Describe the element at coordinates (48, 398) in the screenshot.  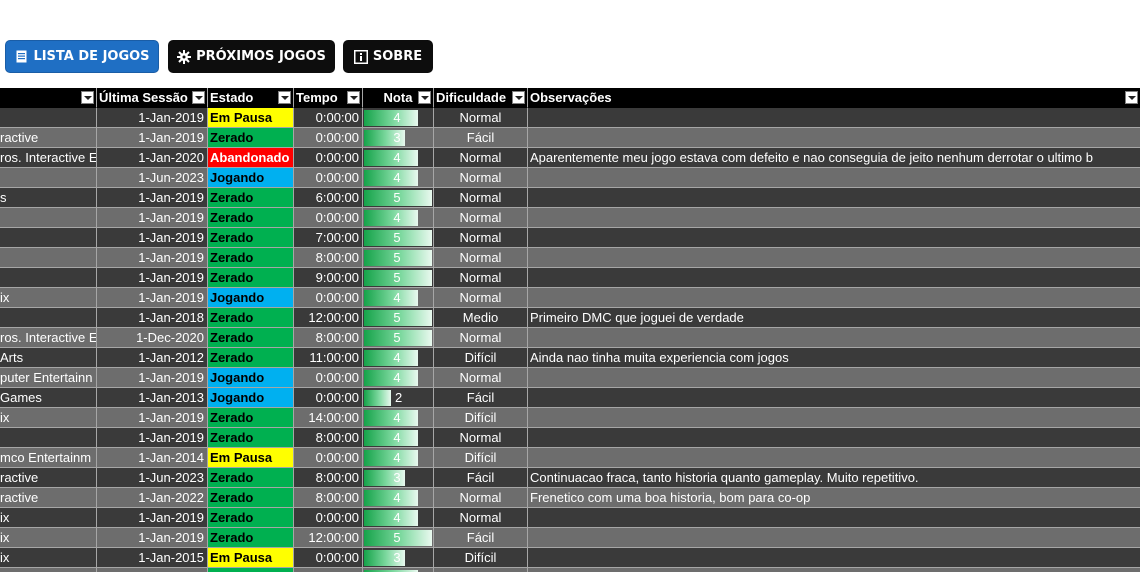
I see `cell-jogo: Games` at that location.